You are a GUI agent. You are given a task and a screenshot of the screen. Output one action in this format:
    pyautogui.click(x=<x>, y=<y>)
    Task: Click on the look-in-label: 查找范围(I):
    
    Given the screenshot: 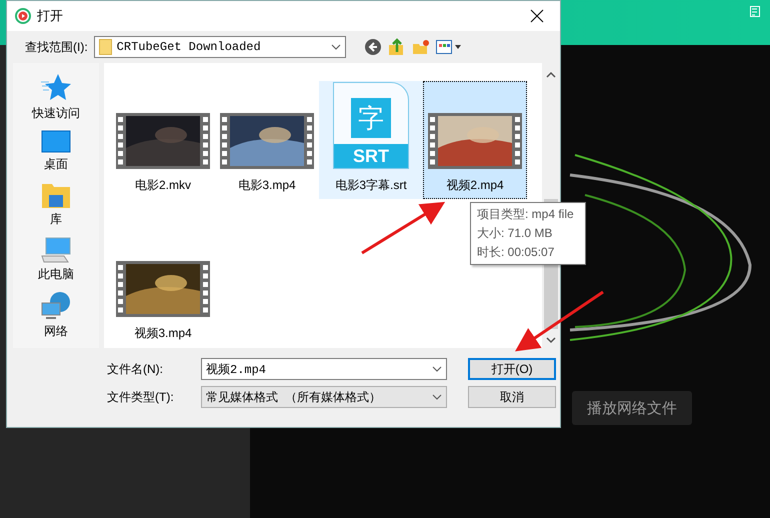 What is the action you would take?
    pyautogui.click(x=56, y=47)
    